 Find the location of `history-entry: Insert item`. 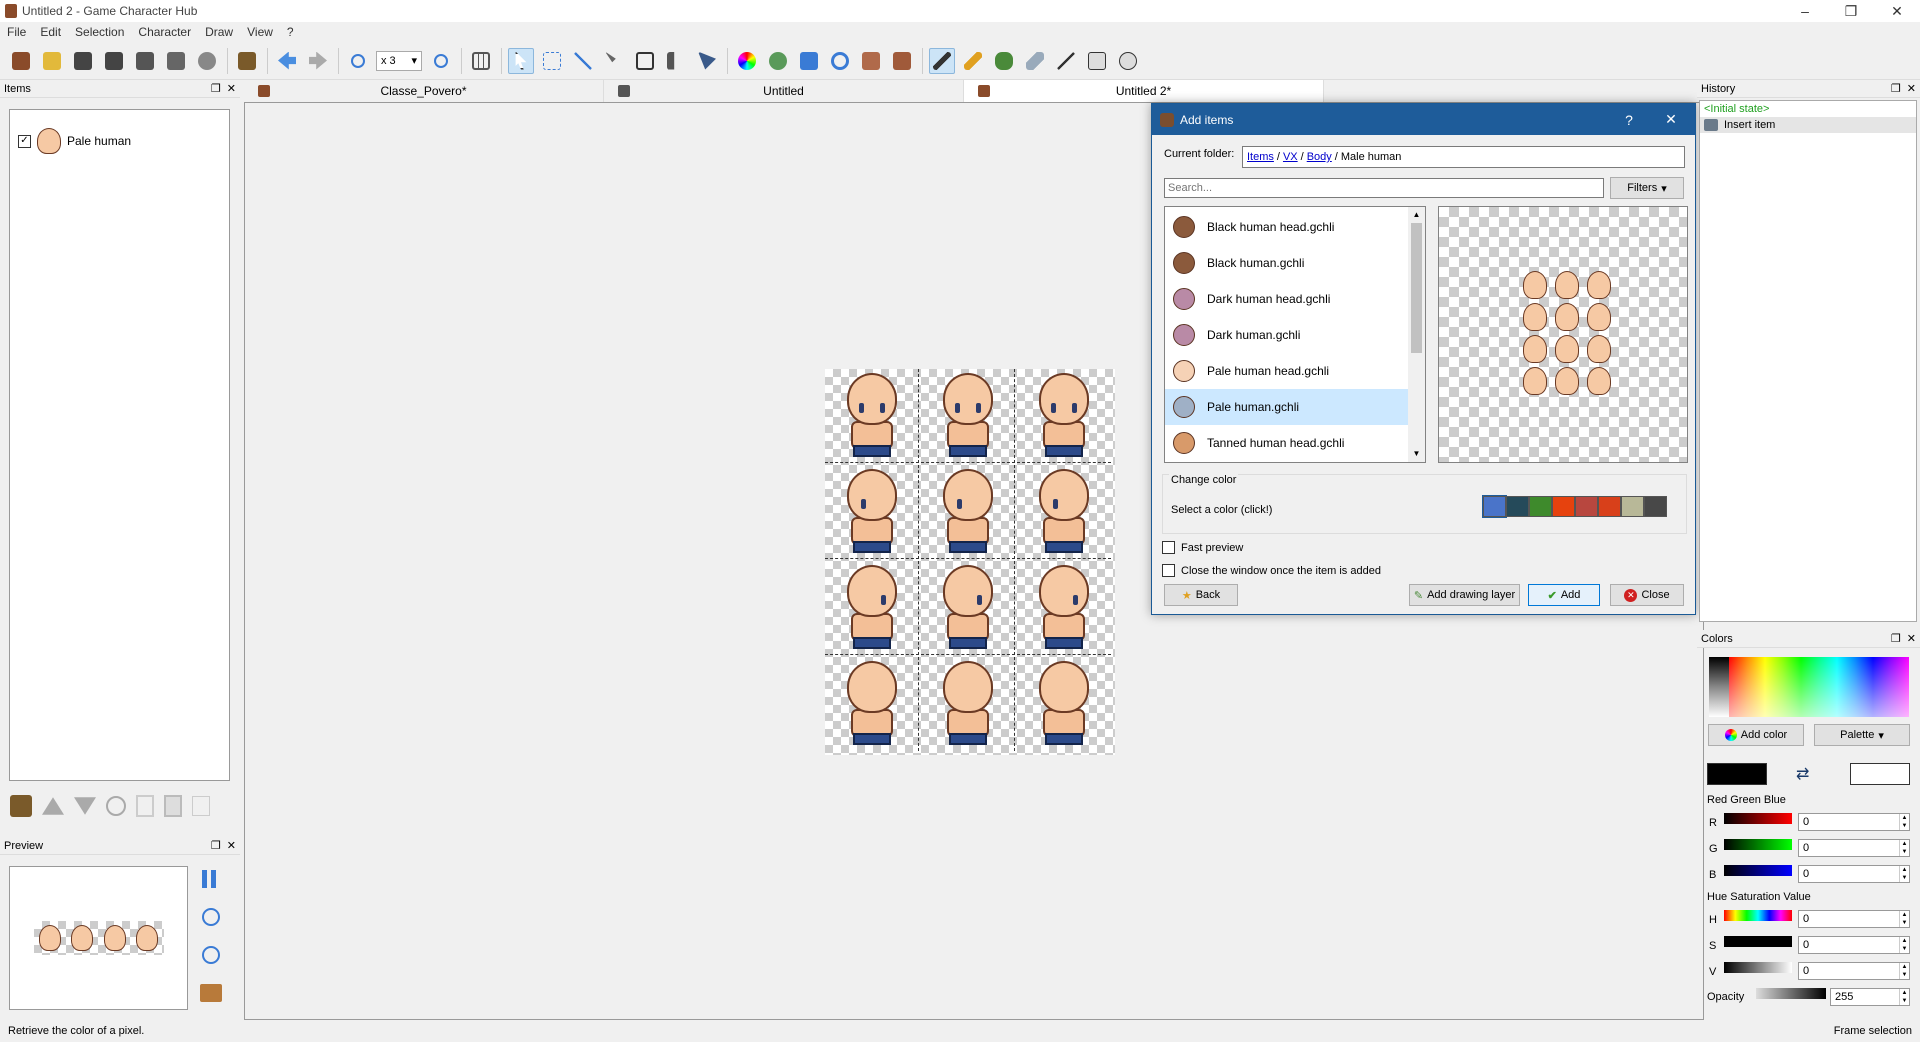

history-entry: Insert item is located at coordinates (1808, 125).